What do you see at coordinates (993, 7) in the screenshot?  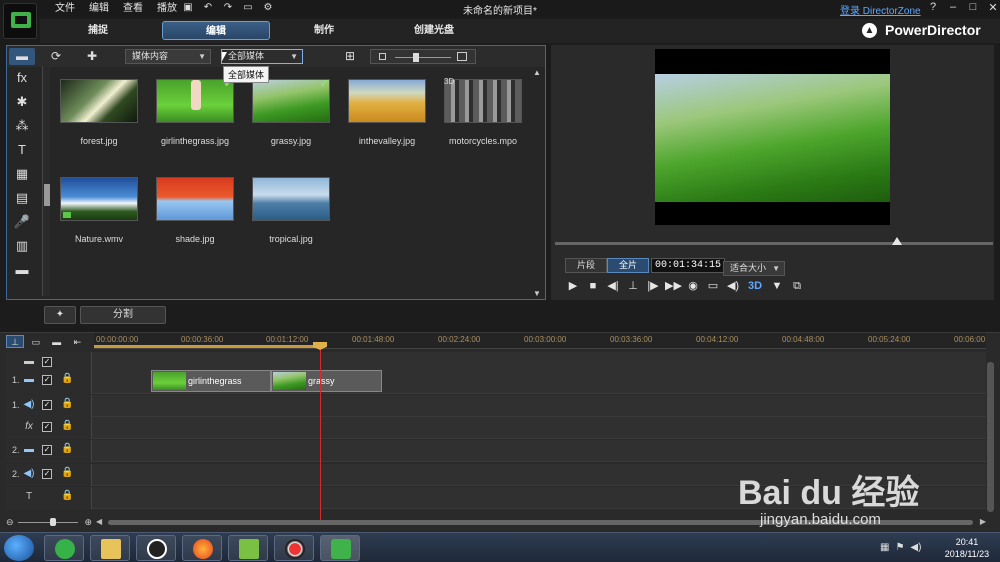 I see `close-button: ✕` at bounding box center [993, 7].